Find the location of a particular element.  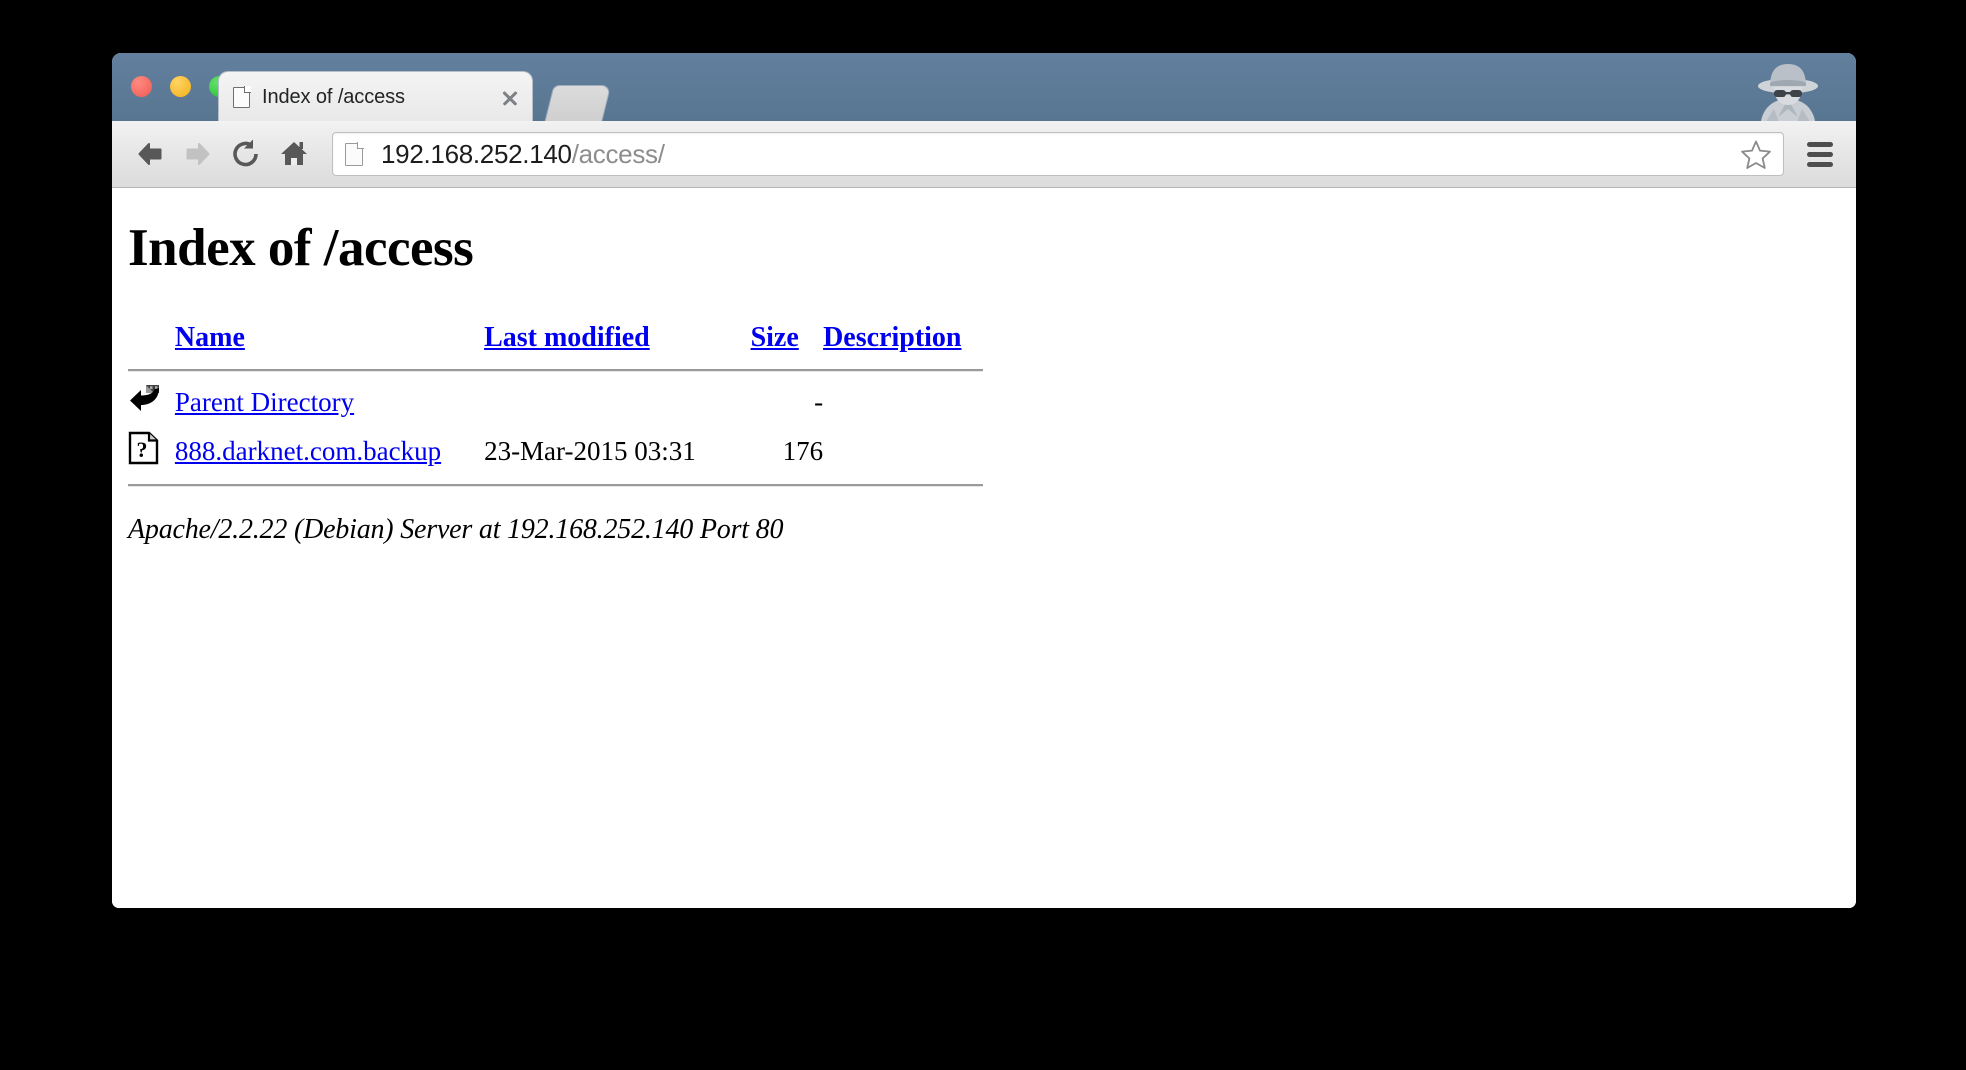

column-header-last-modified: Last modified is located at coordinates (617, 341).